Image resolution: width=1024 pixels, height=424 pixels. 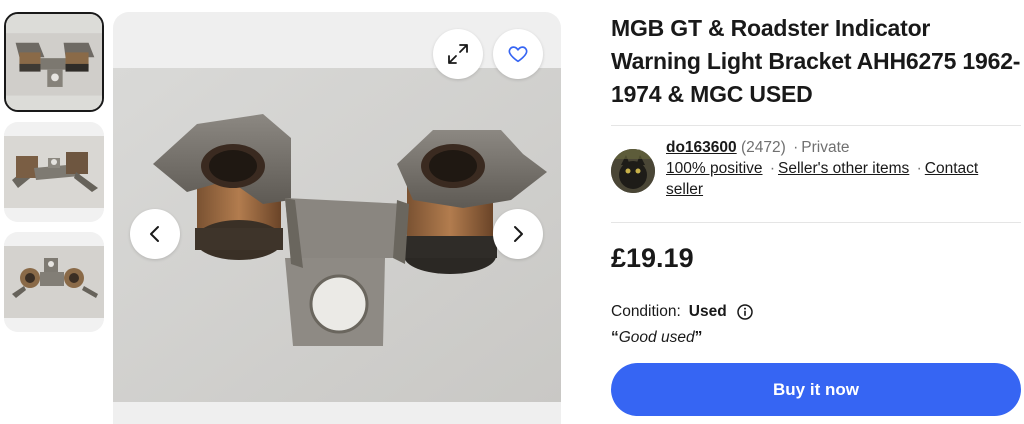 I want to click on condition-note: “Good used”, so click(x=816, y=340).